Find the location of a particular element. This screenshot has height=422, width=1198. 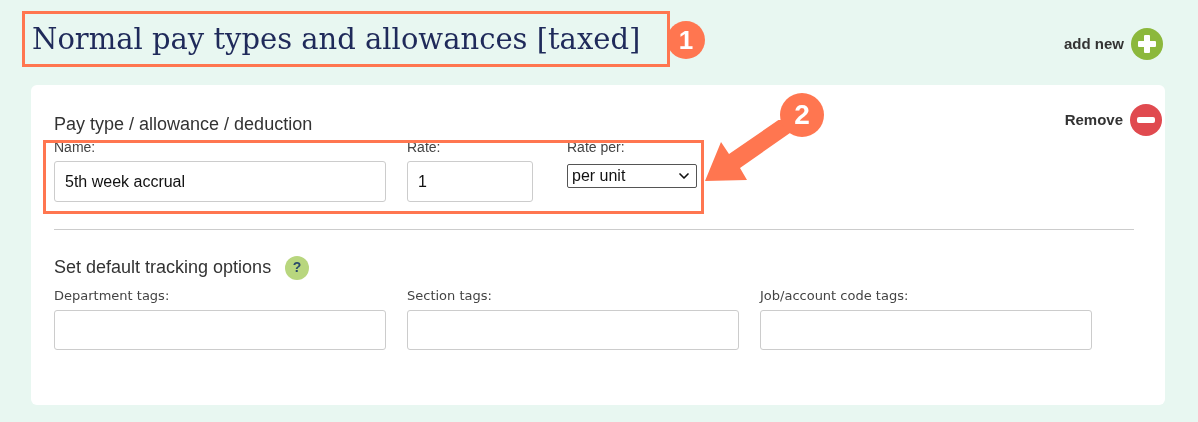

section-title: Pay type / allowance / deduction is located at coordinates (183, 124).